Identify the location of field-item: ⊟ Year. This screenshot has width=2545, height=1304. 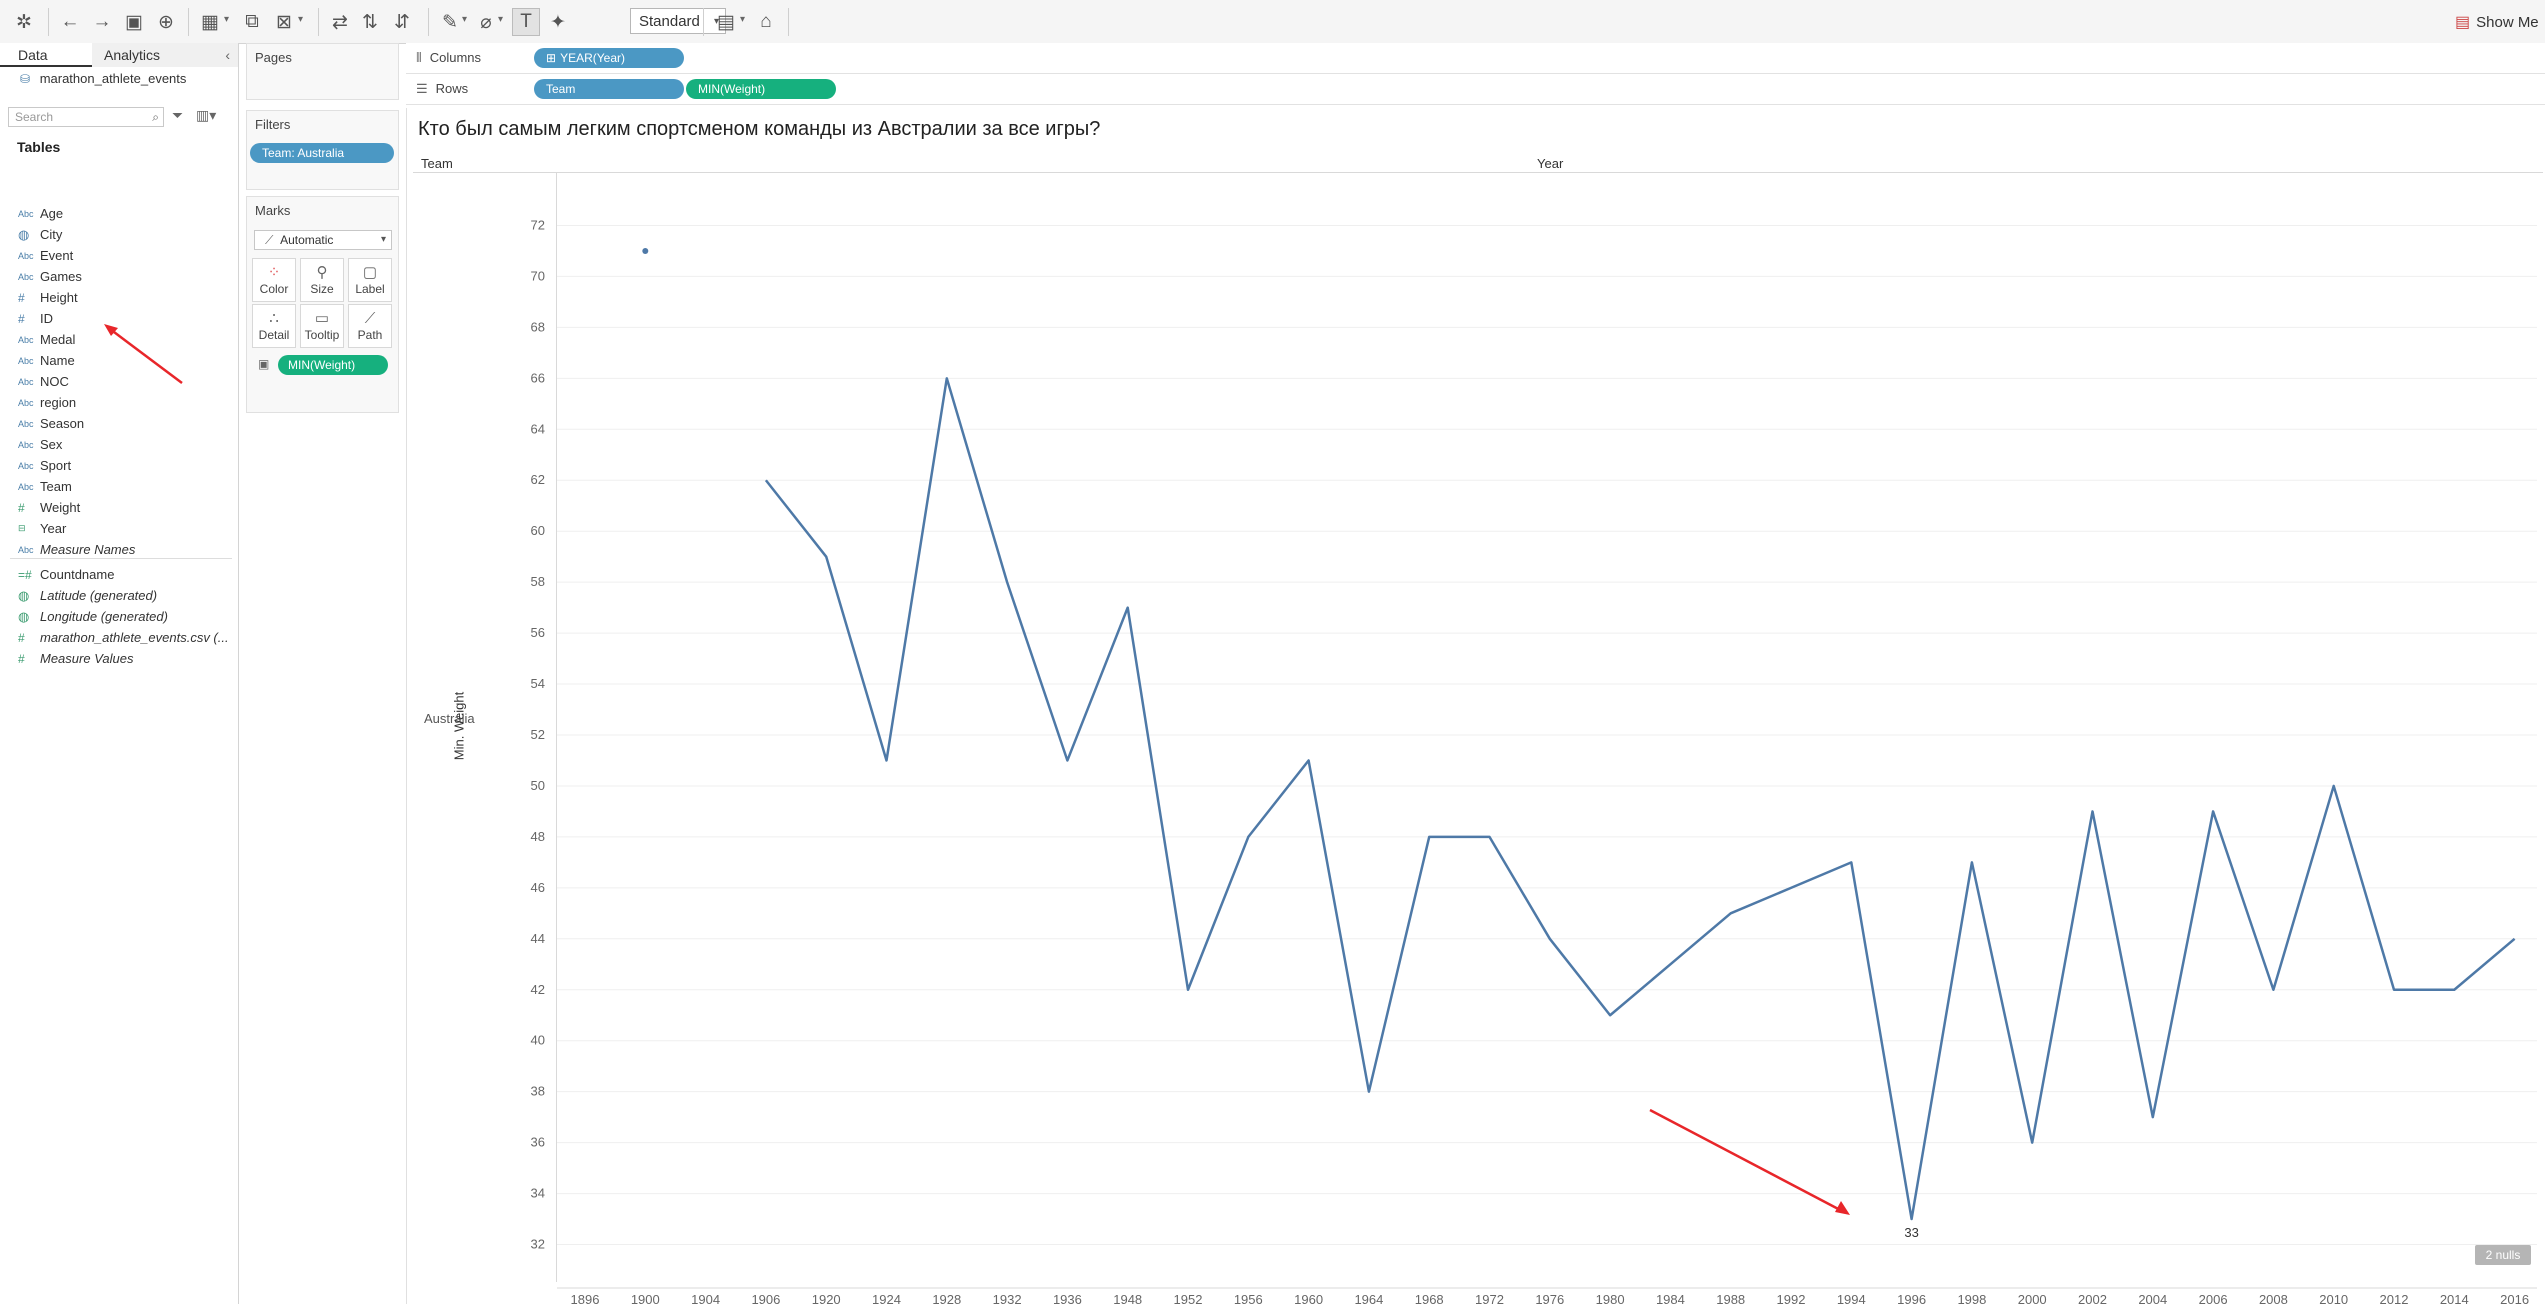
(42, 528).